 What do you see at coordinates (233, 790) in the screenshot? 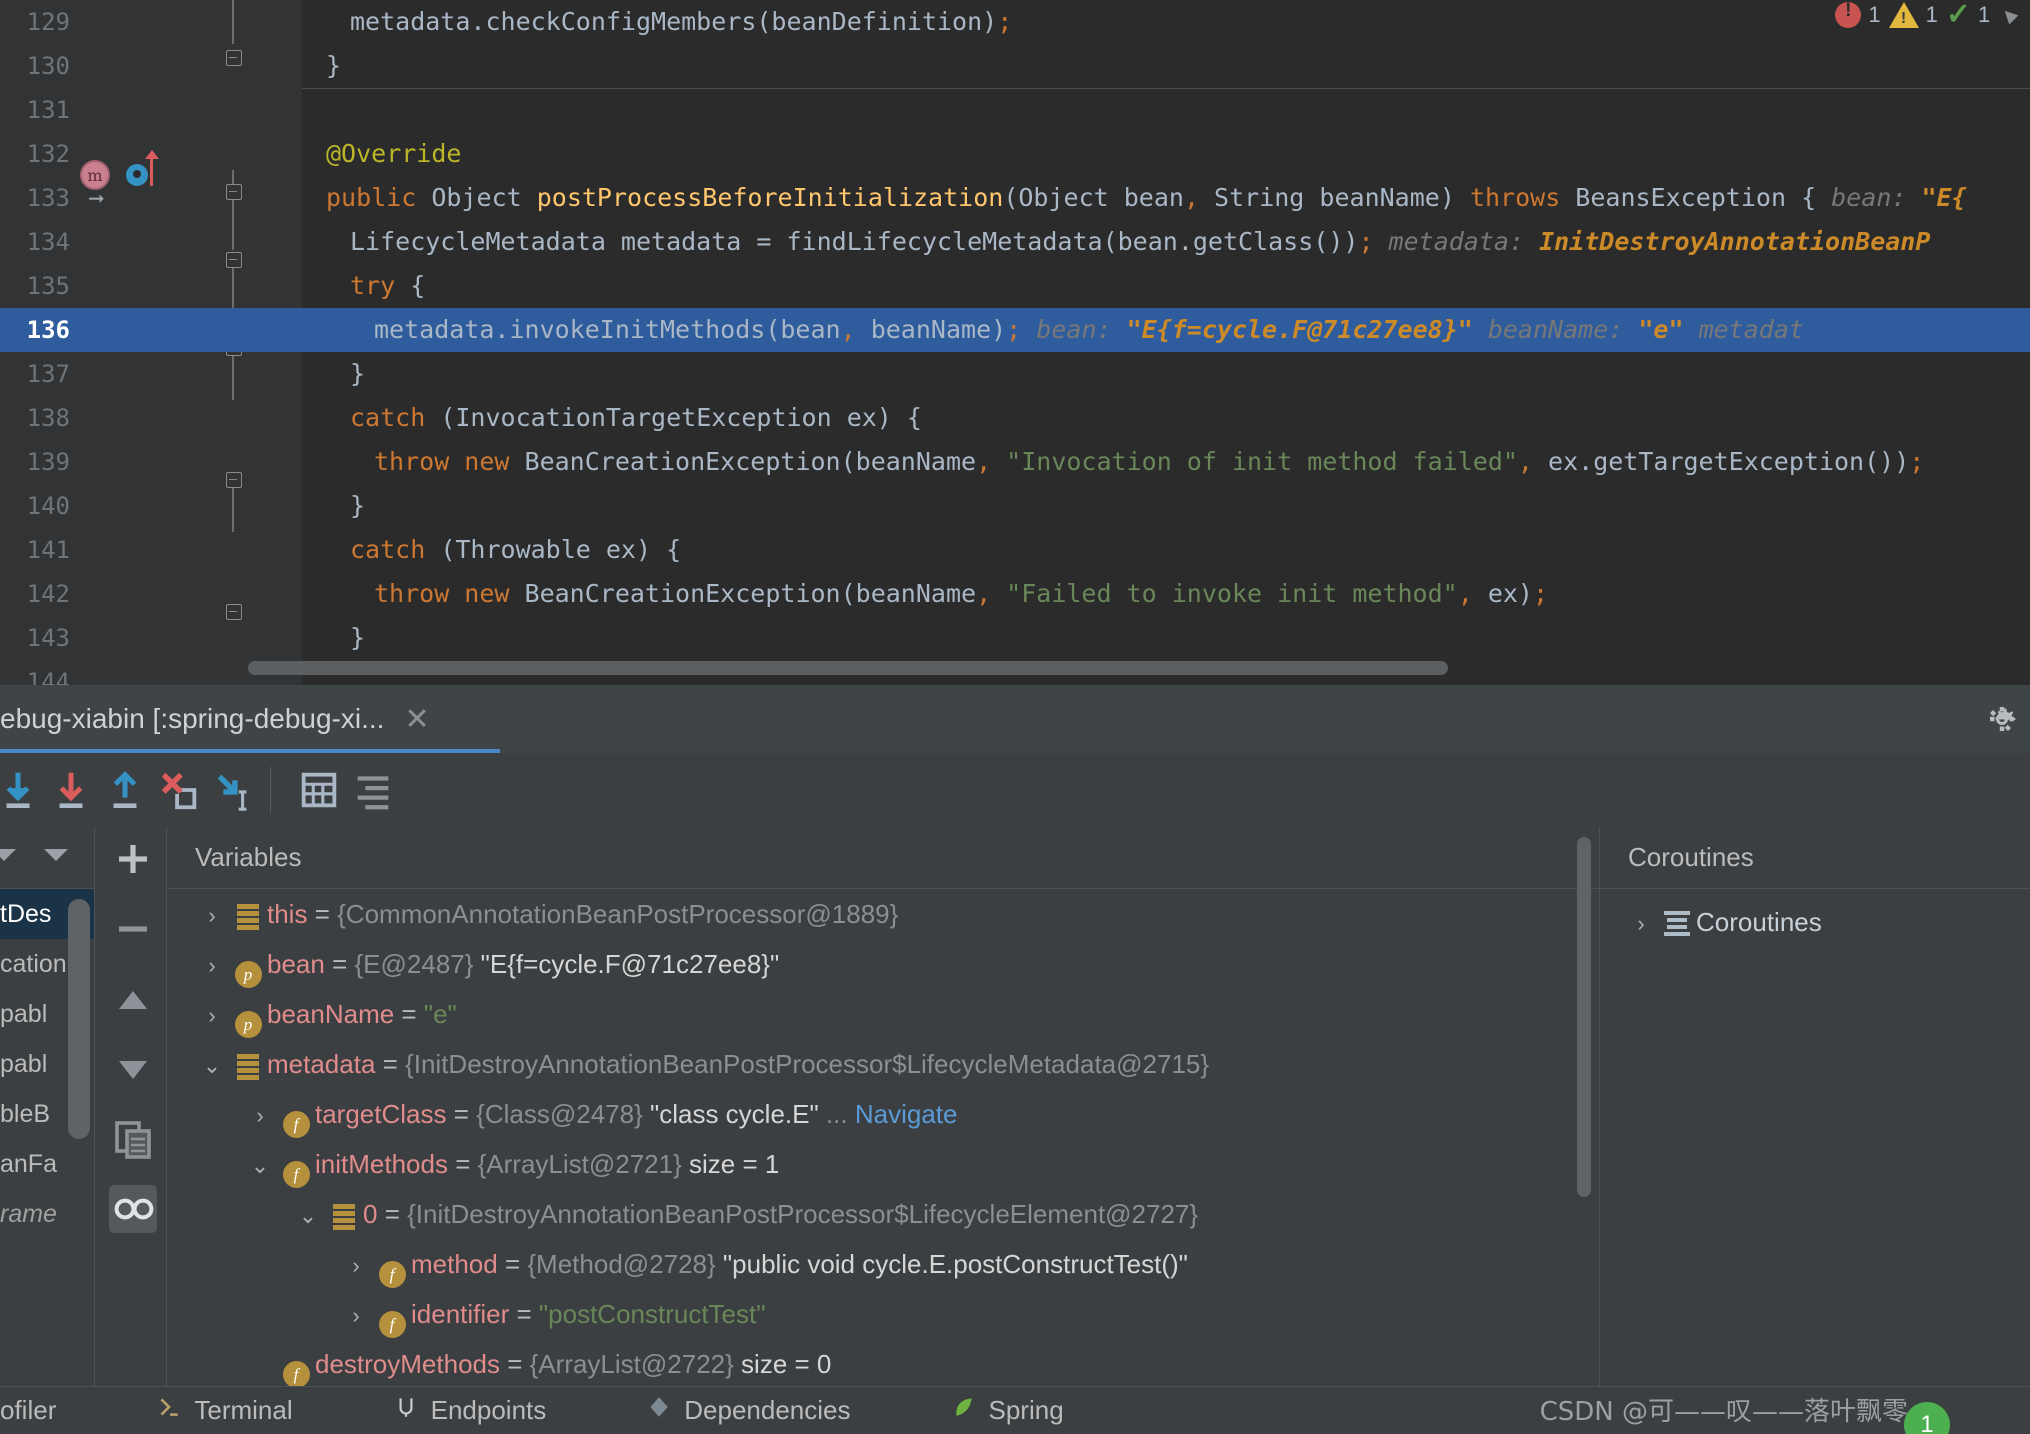
I see `run-to-cursor-button` at bounding box center [233, 790].